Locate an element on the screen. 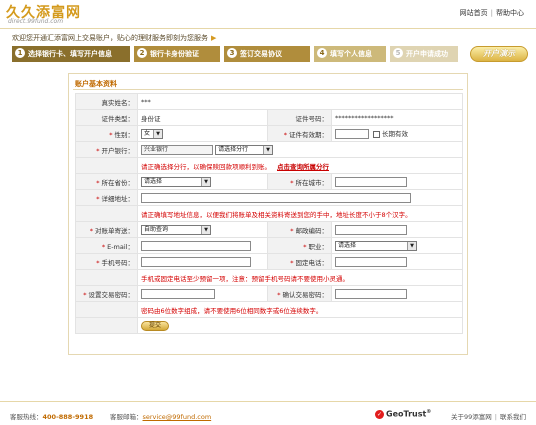 The image size is (536, 425). home-link: 网站首页 is located at coordinates (474, 13).